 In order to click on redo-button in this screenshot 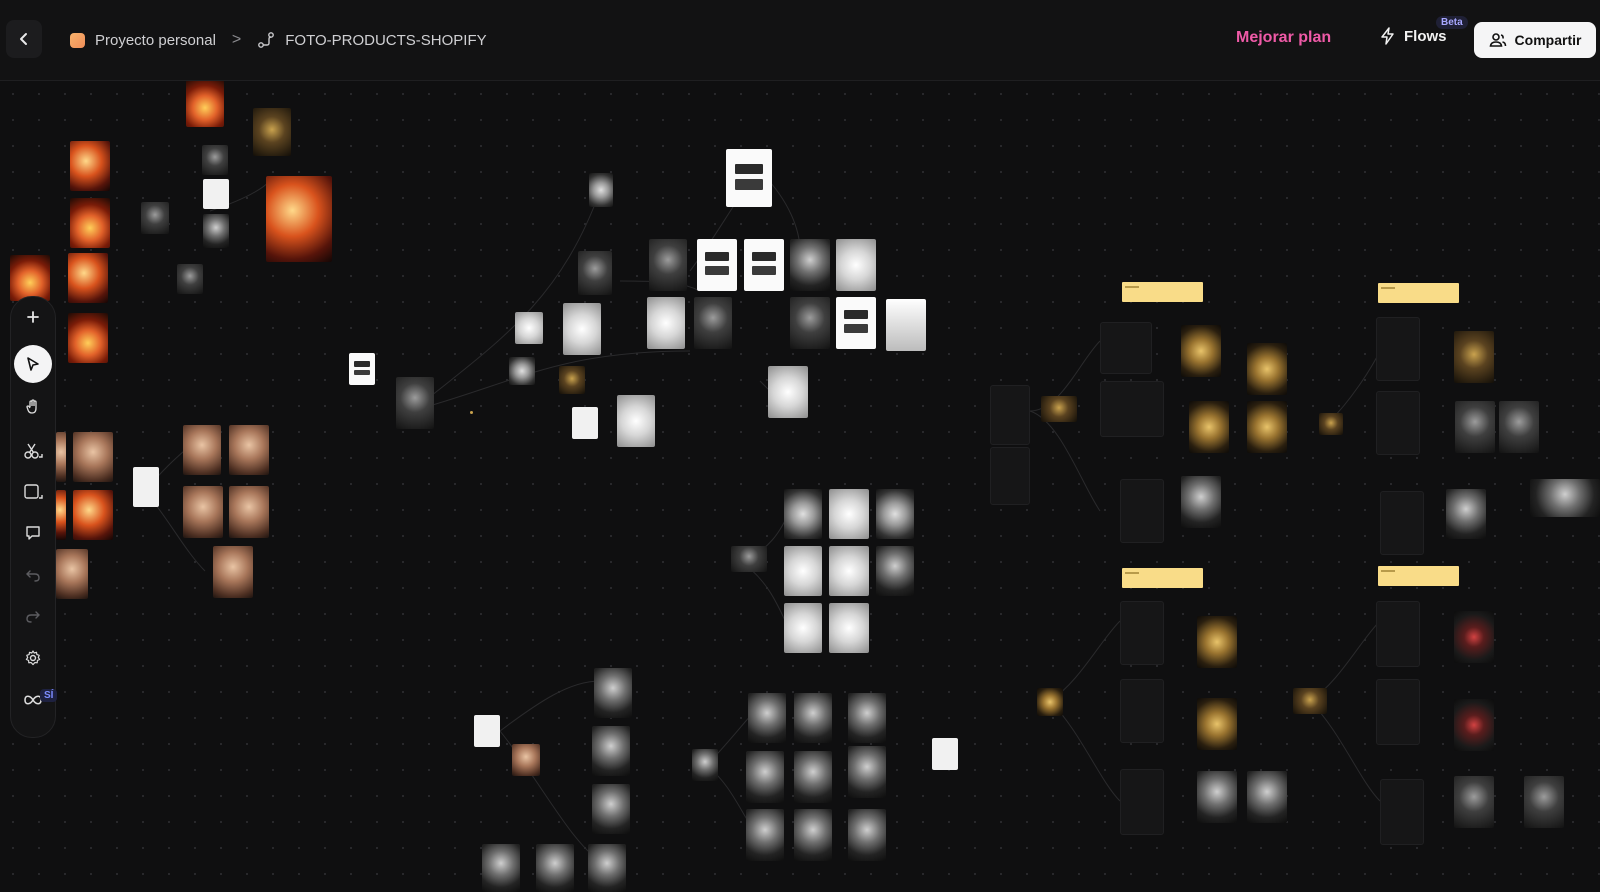, I will do `click(33, 616)`.